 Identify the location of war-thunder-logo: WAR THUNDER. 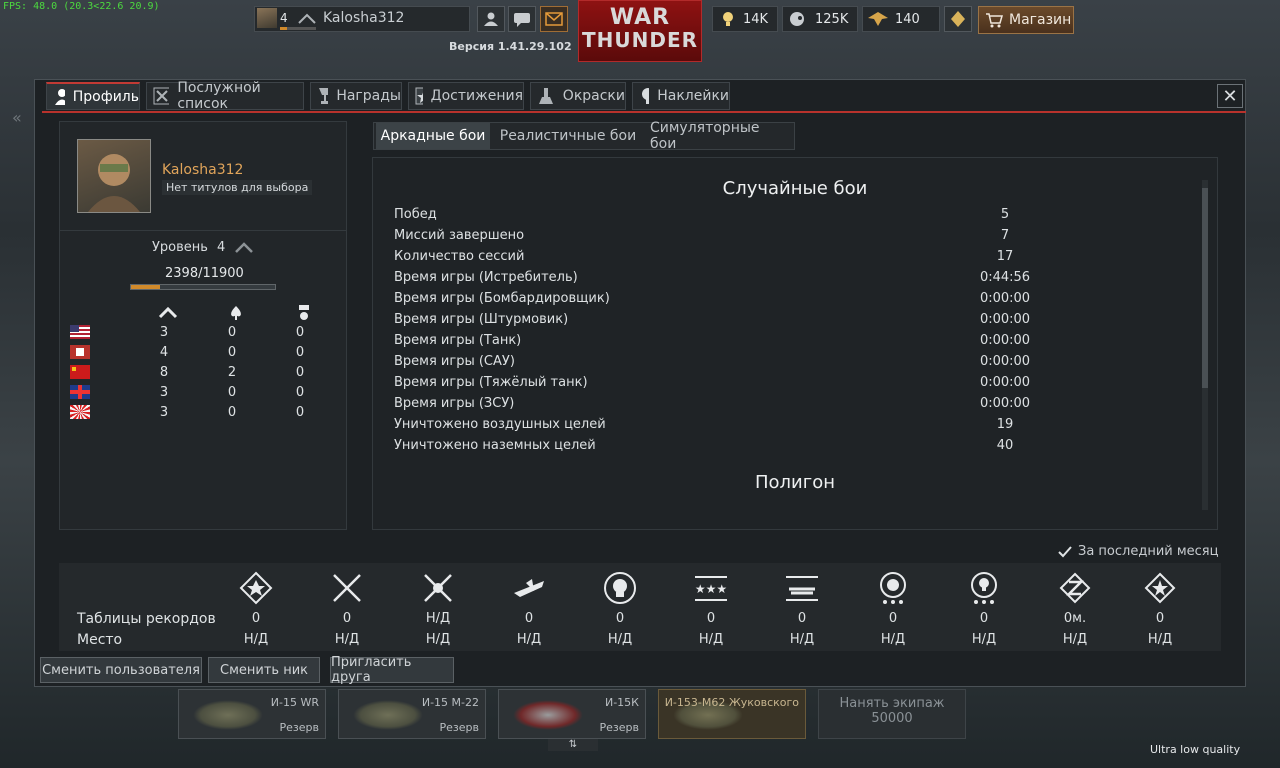
(640, 31).